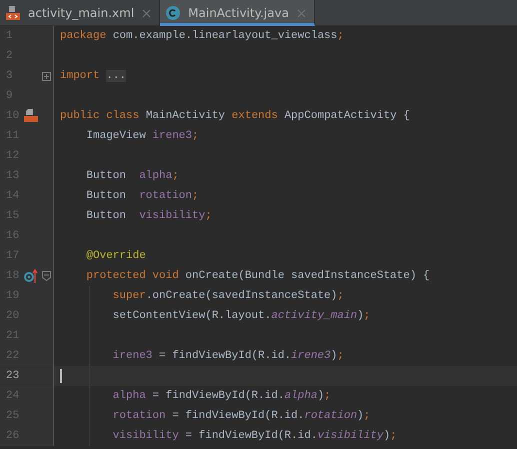 The width and height of the screenshot is (517, 449). I want to click on expand-icon, so click(46, 76).